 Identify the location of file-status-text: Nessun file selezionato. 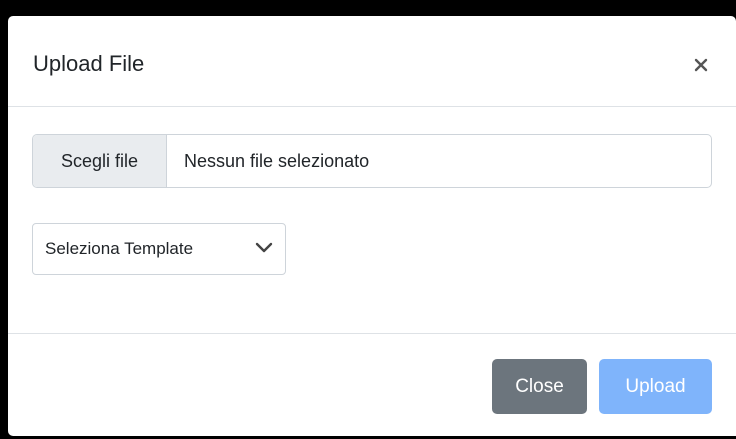
(277, 160).